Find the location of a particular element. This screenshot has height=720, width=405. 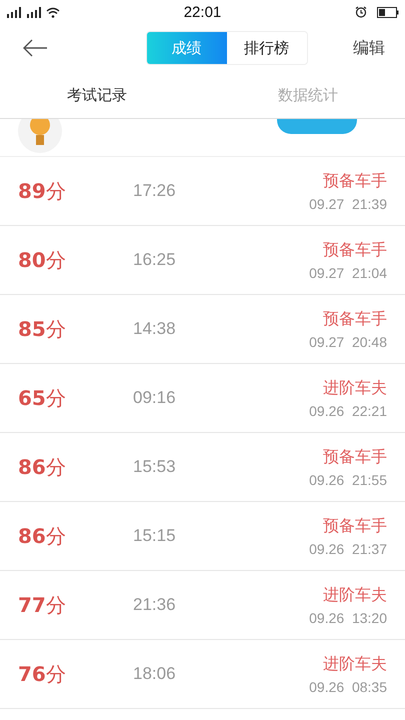

score-text: 76分 is located at coordinates (42, 674).